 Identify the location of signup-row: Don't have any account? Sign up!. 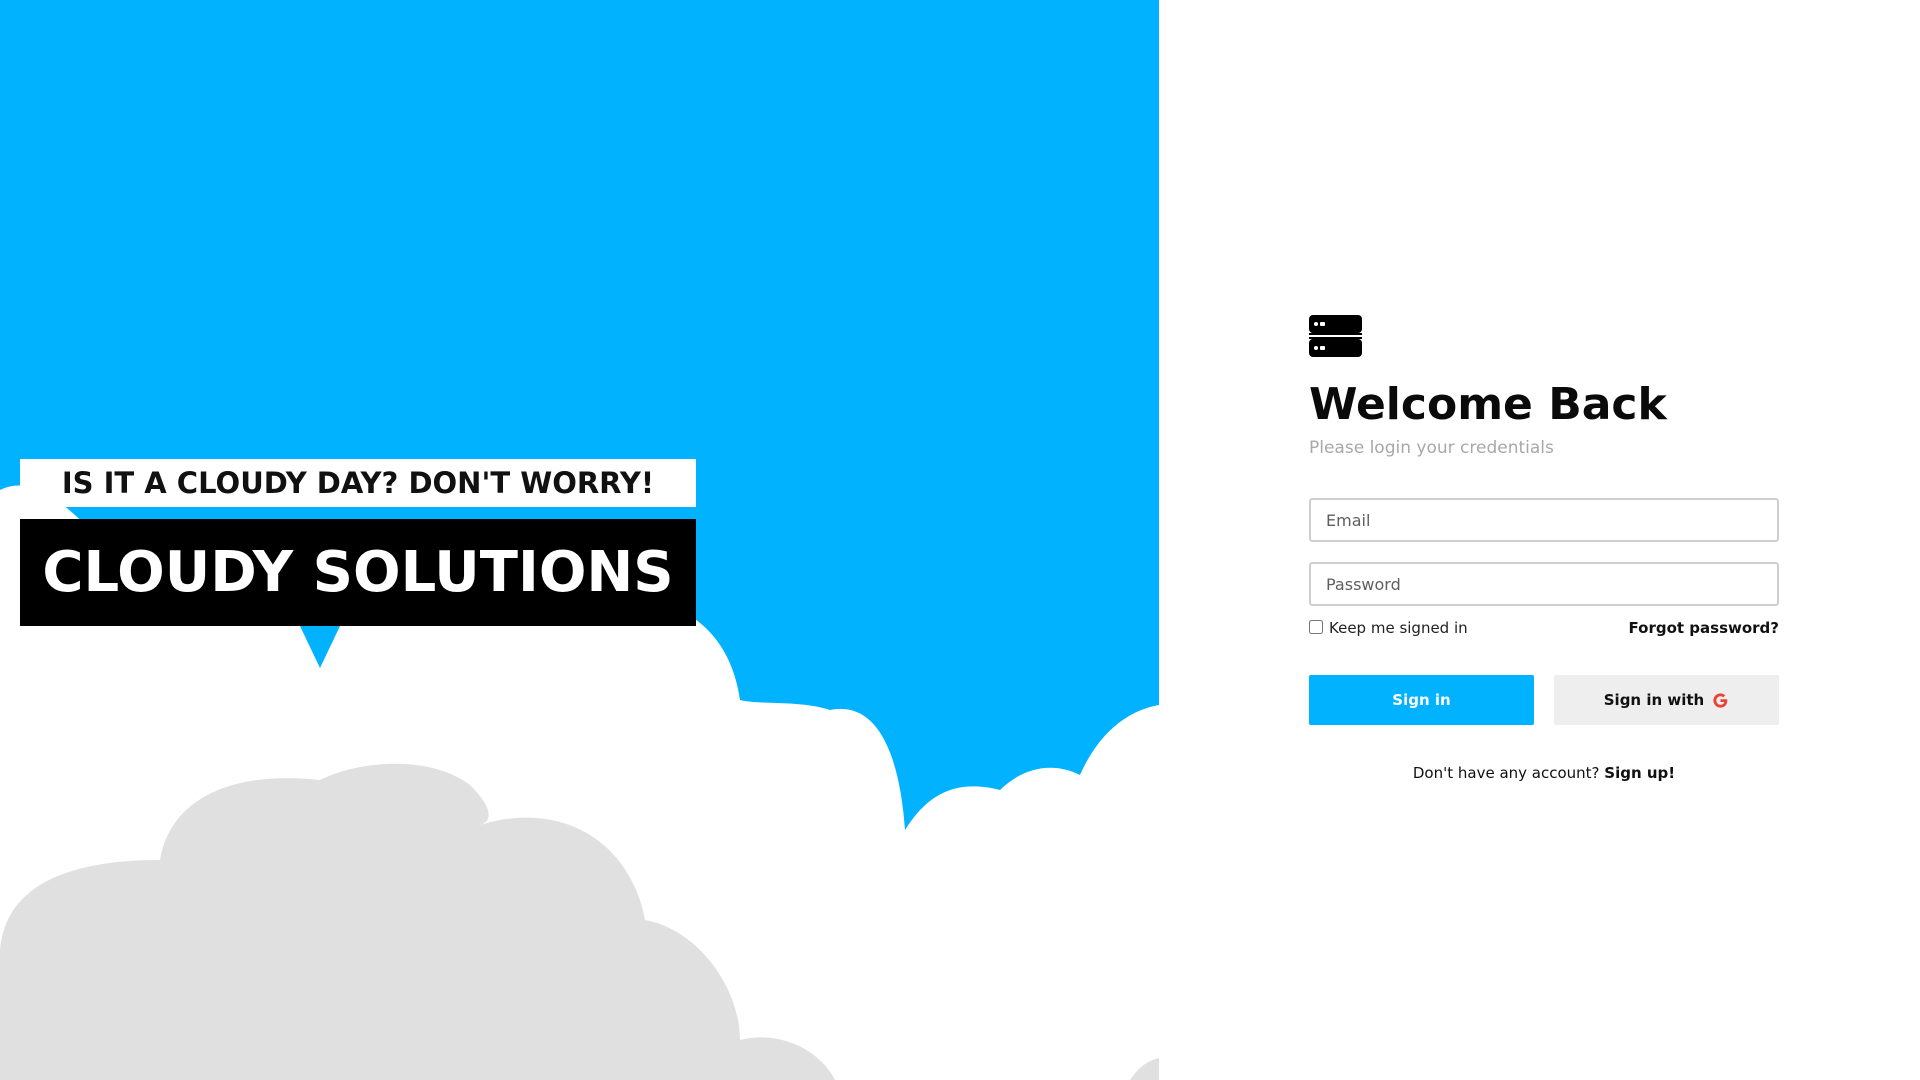
(1544, 773).